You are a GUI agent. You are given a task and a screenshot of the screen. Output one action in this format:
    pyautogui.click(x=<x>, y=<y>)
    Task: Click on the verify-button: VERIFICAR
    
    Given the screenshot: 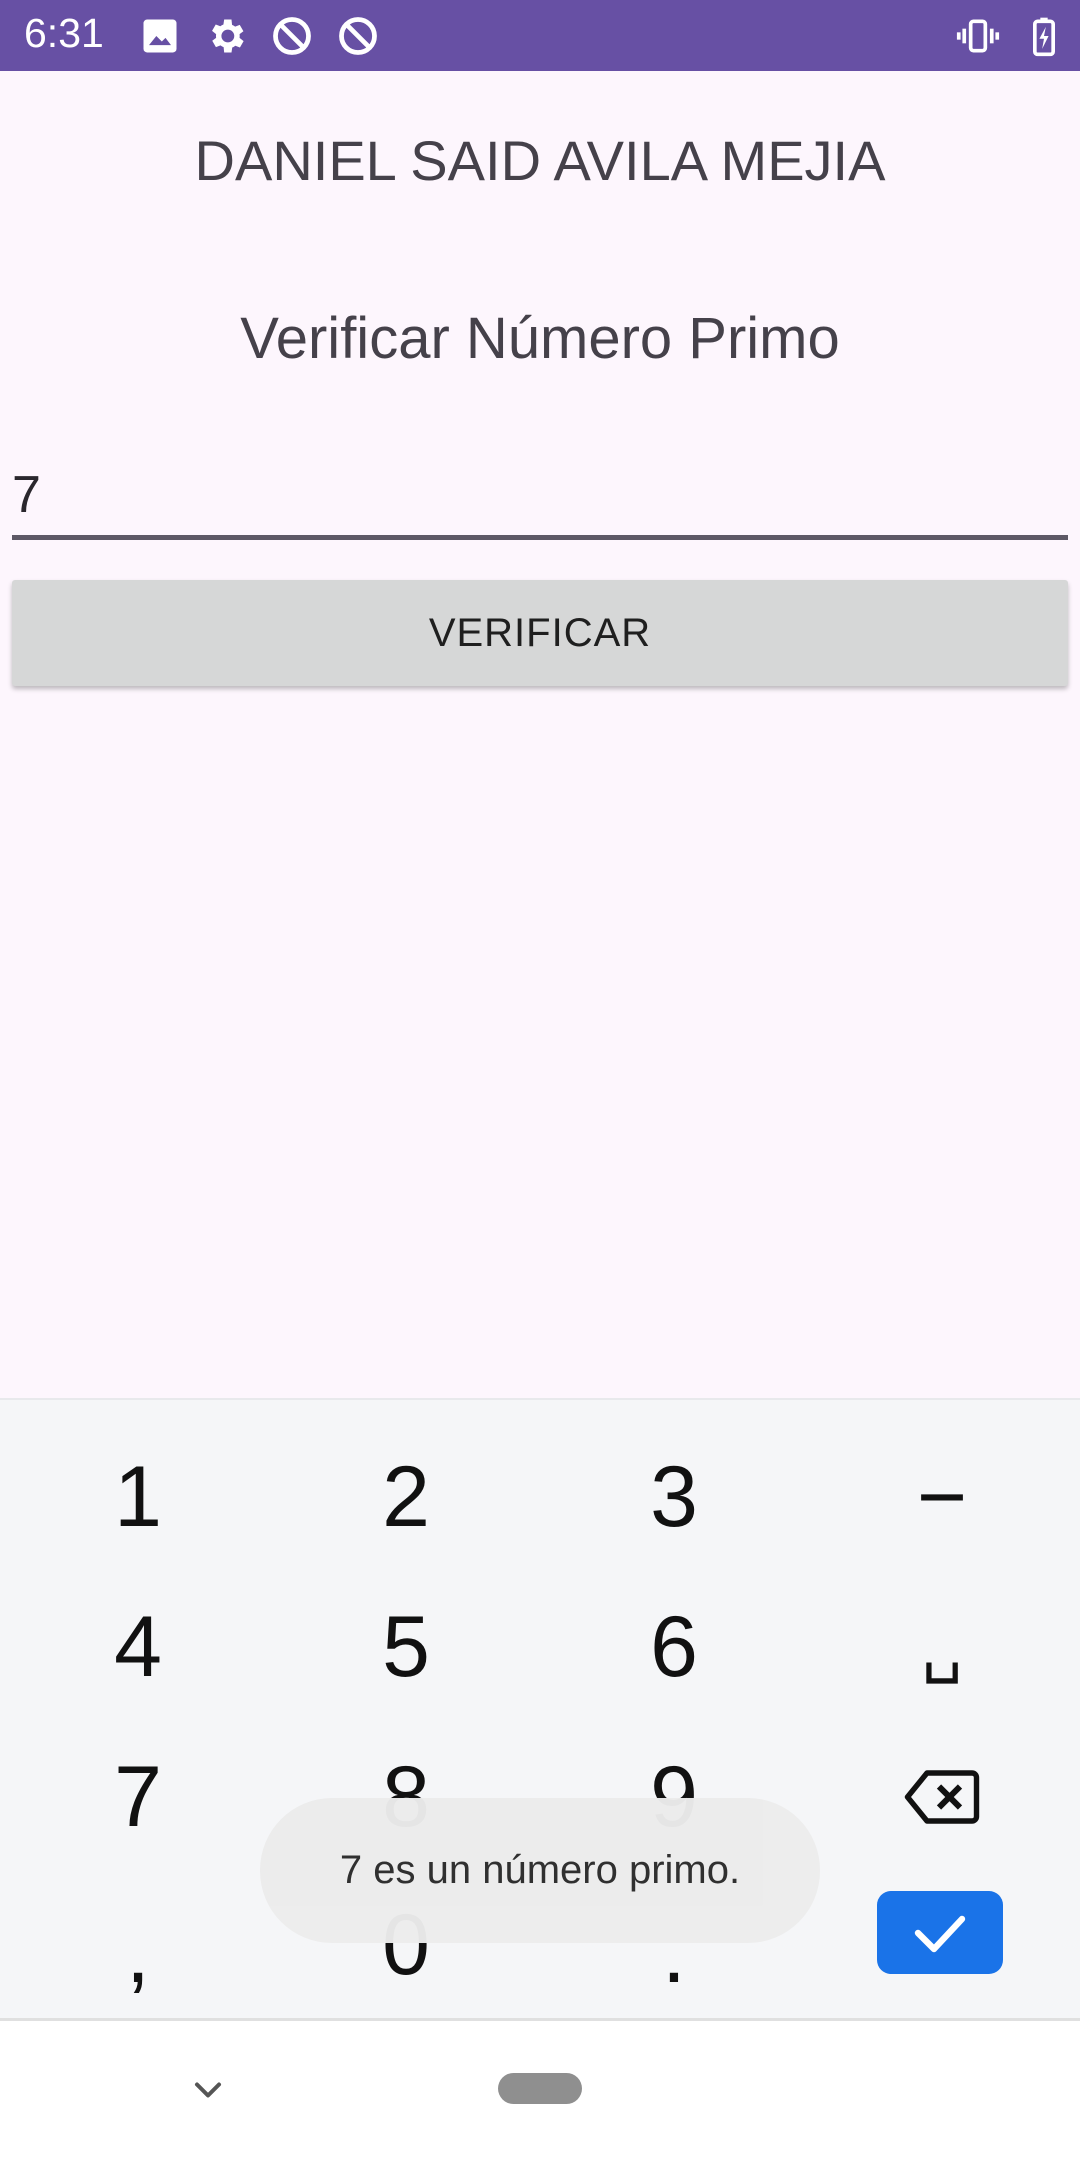 What is the action you would take?
    pyautogui.click(x=540, y=633)
    